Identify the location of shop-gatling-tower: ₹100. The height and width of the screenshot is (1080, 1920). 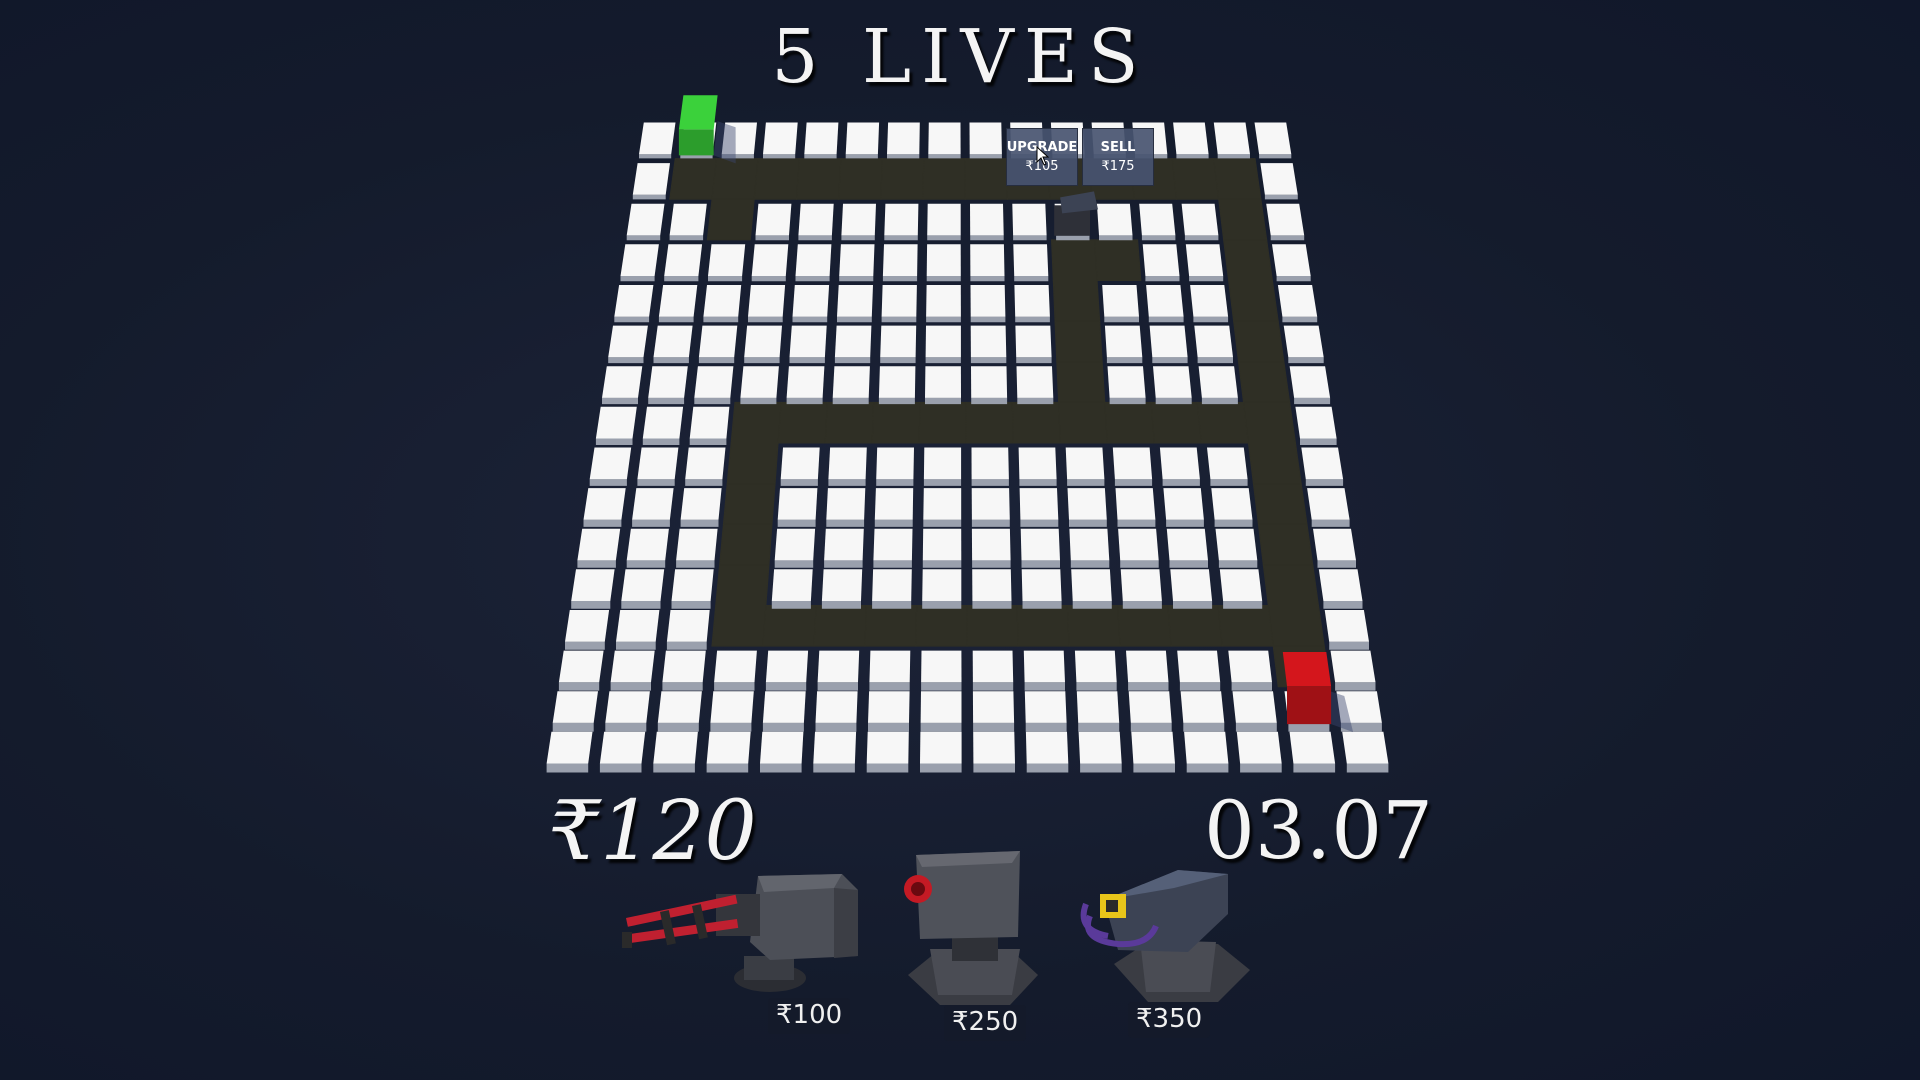
(740, 950).